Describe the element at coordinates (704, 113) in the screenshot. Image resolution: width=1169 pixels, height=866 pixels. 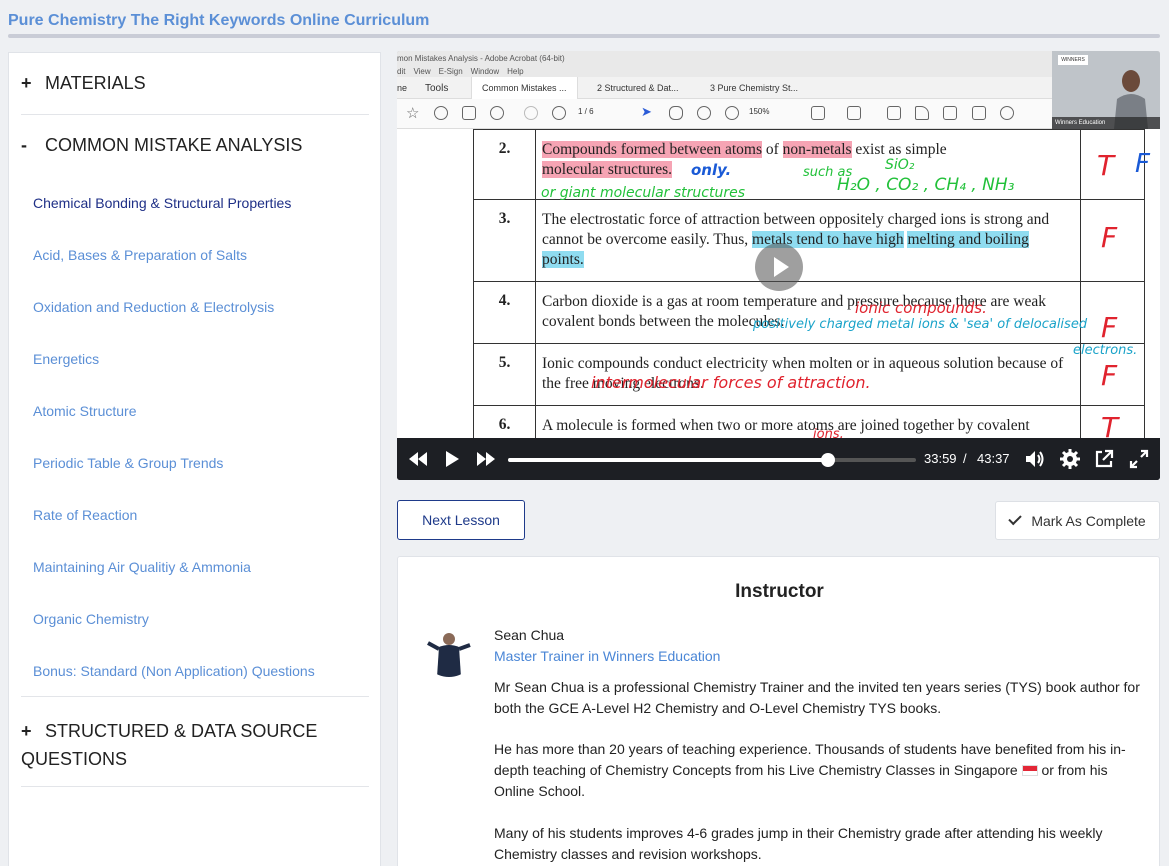
I see `zoom-out-icon` at that location.